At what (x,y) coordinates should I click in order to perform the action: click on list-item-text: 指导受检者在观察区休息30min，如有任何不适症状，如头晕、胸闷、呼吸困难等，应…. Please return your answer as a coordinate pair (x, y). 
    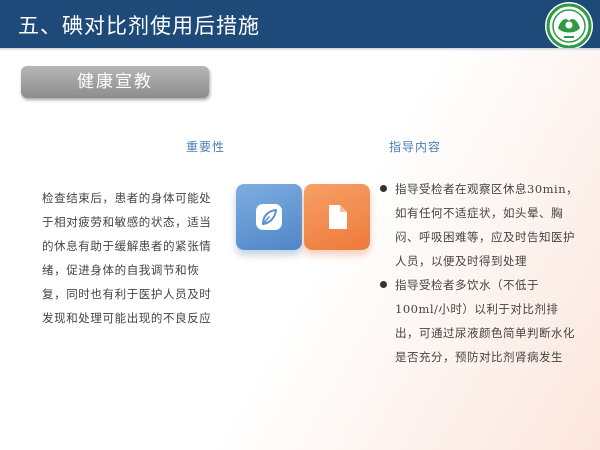
    Looking at the image, I should click on (487, 225).